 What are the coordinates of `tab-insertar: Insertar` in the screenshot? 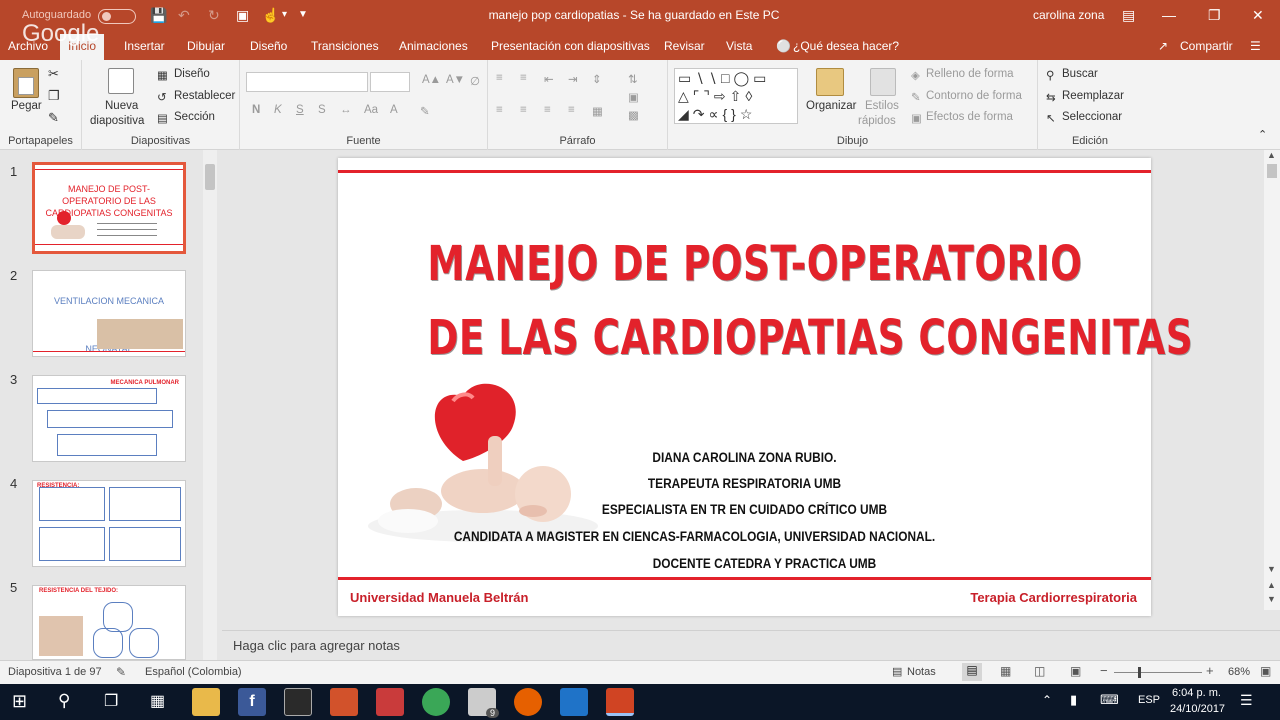 It's located at (144, 46).